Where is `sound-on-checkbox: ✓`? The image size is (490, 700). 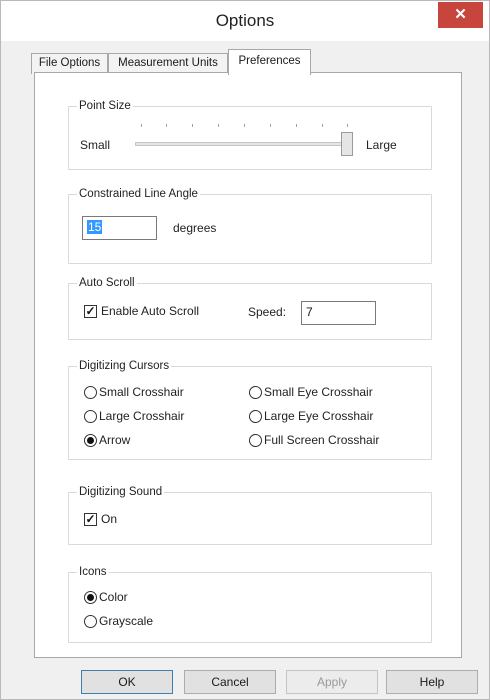
sound-on-checkbox: ✓ is located at coordinates (90, 519).